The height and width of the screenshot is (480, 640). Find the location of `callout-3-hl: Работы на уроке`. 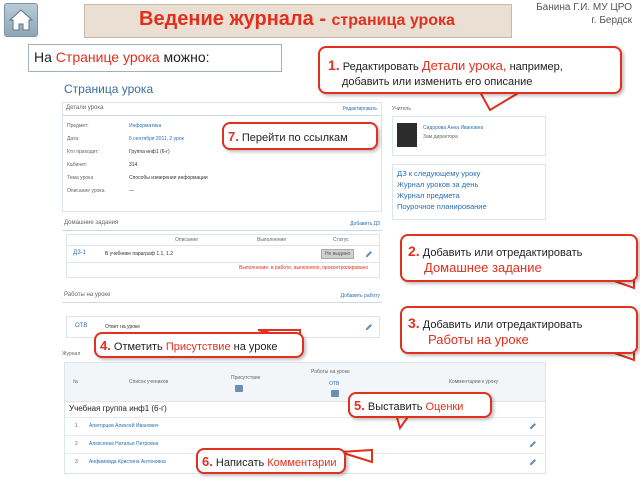

callout-3-hl: Работы на уроке is located at coordinates (478, 340).